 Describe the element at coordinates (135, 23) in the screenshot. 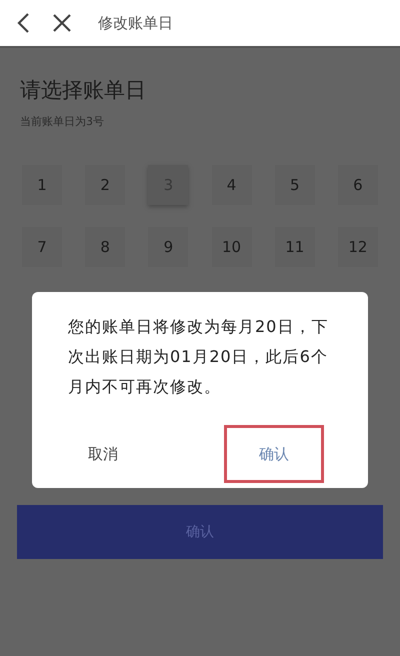

I see `page-title: 修改账单日` at that location.